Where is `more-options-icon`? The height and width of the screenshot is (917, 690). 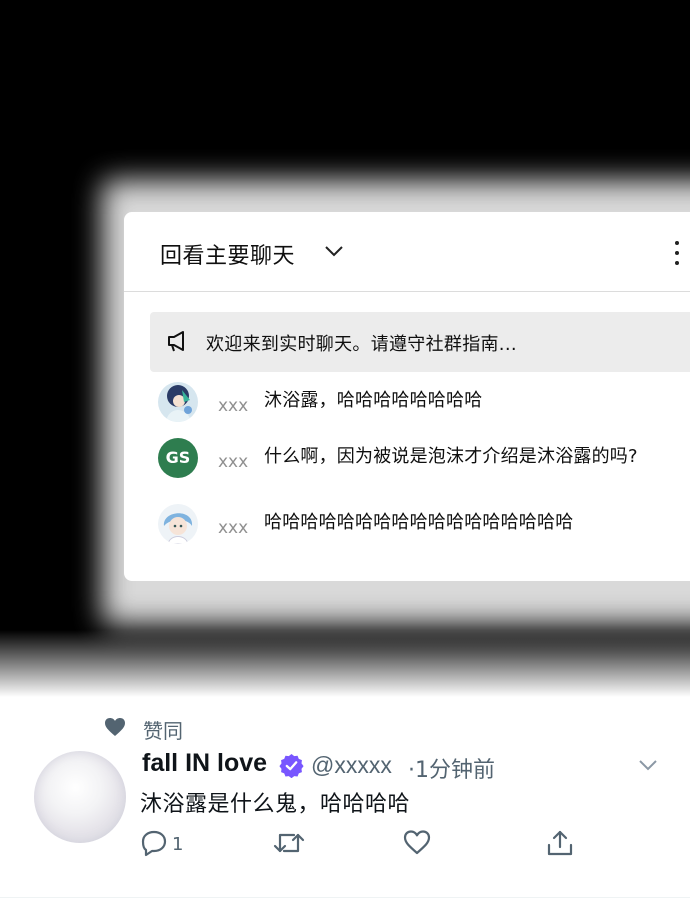 more-options-icon is located at coordinates (677, 253).